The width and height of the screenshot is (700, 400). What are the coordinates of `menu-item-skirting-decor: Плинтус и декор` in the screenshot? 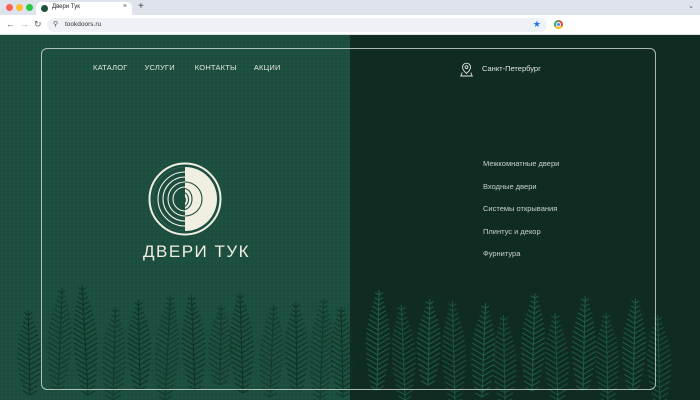 It's located at (521, 238).